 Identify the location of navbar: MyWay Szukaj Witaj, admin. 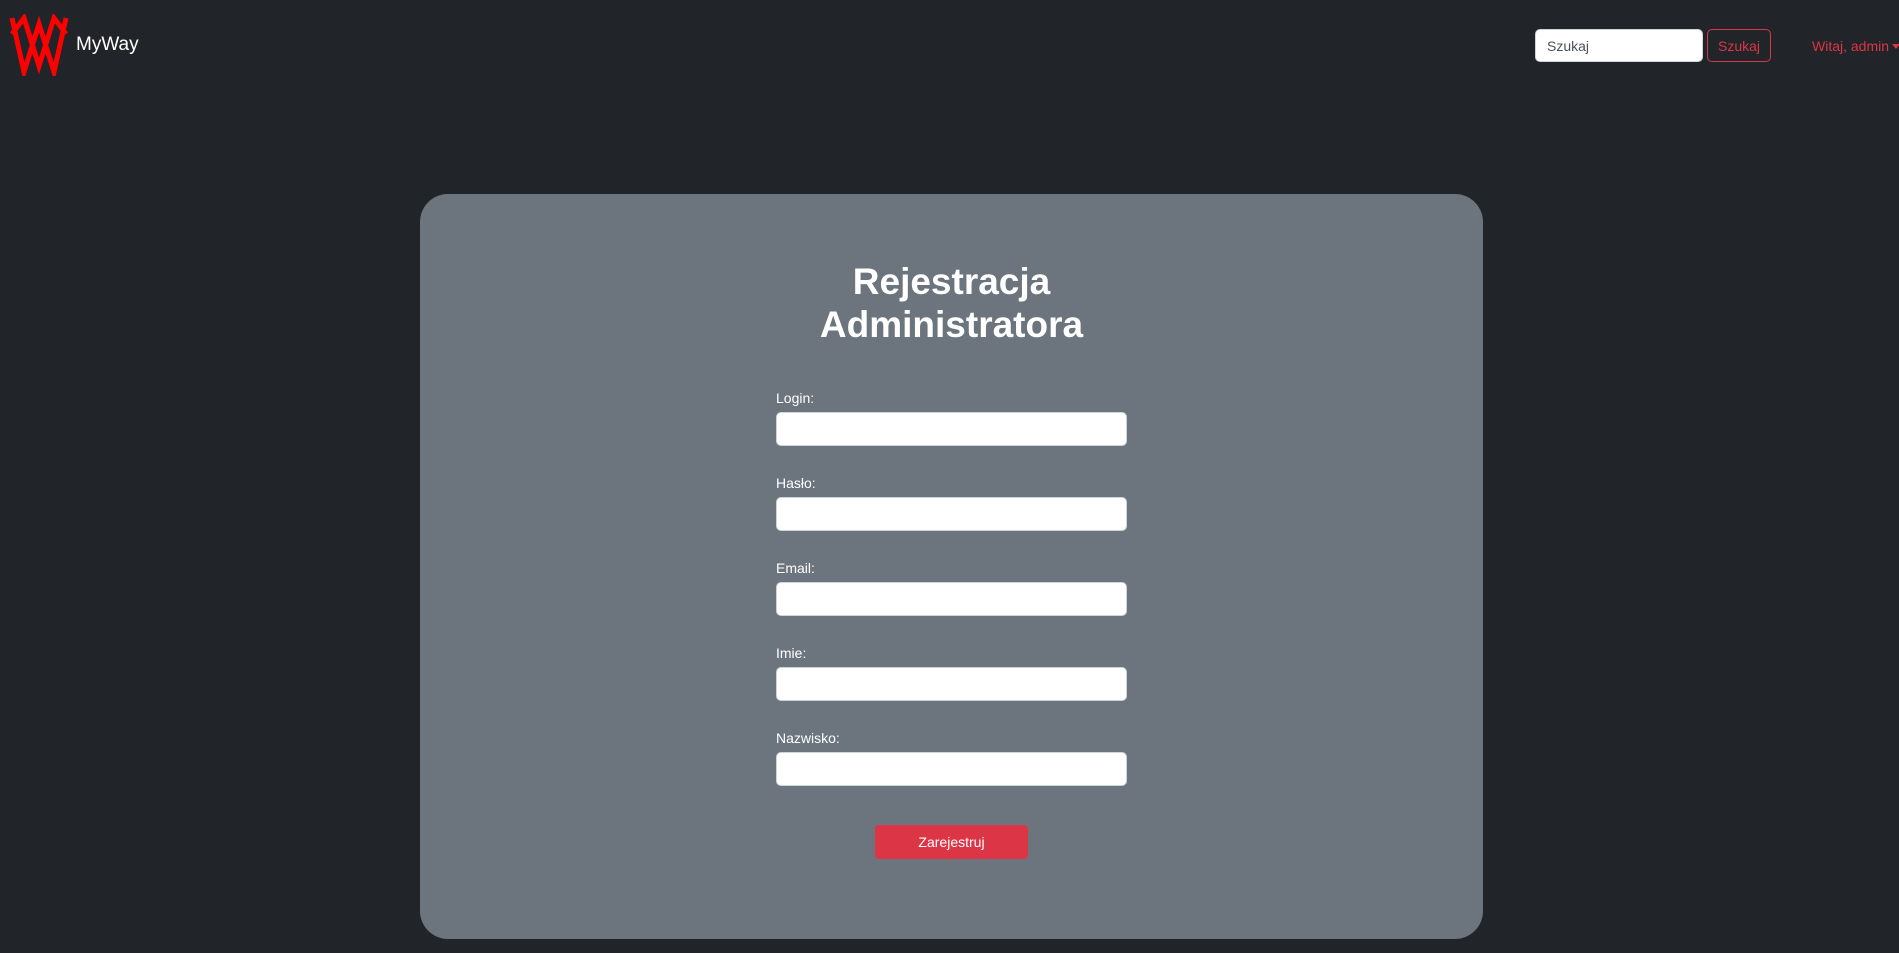
(949, 48).